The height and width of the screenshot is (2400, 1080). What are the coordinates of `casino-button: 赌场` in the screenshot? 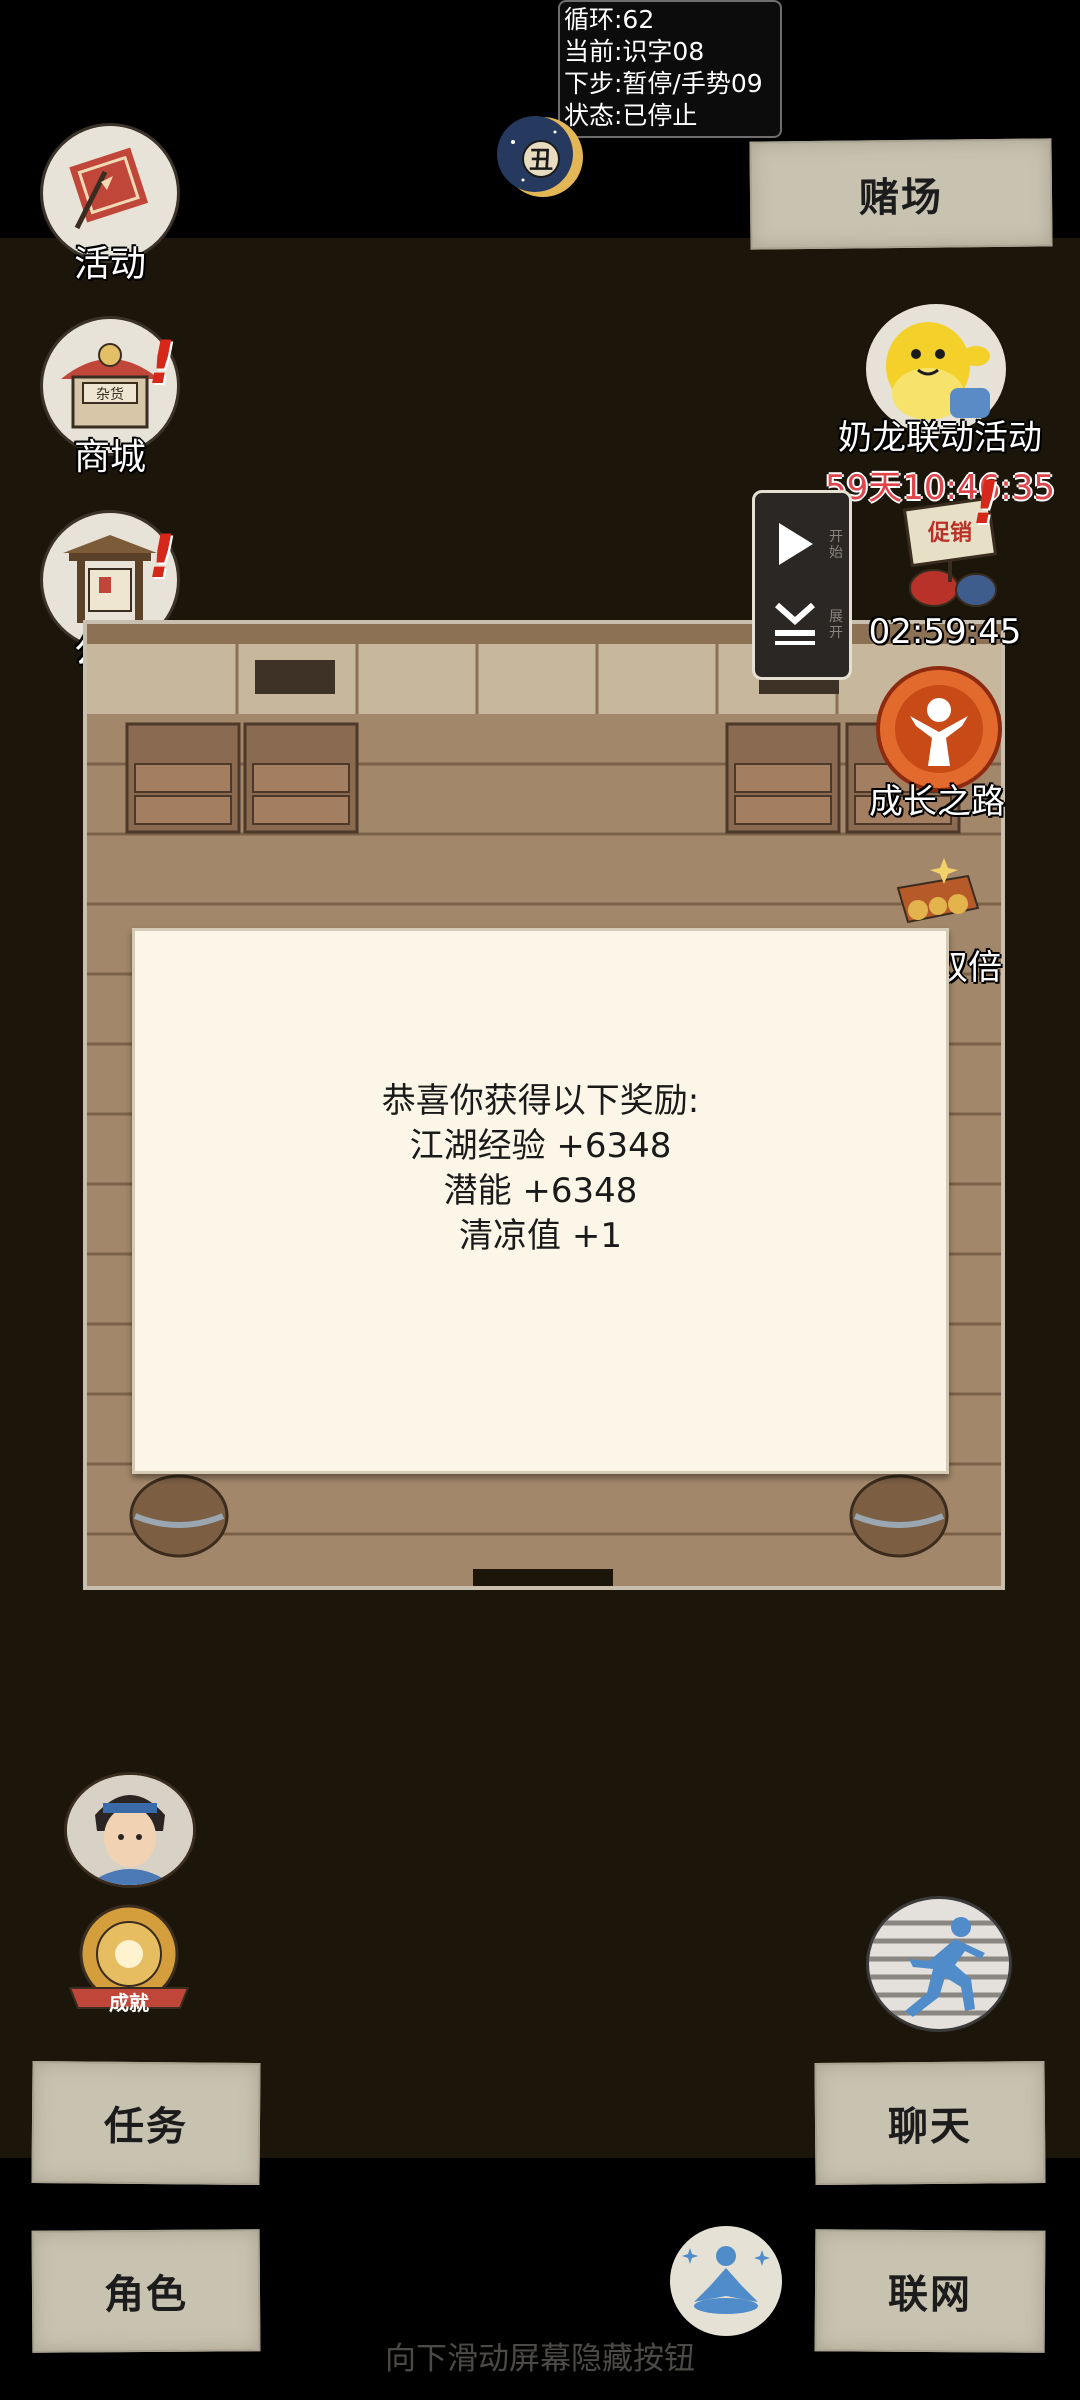 It's located at (901, 194).